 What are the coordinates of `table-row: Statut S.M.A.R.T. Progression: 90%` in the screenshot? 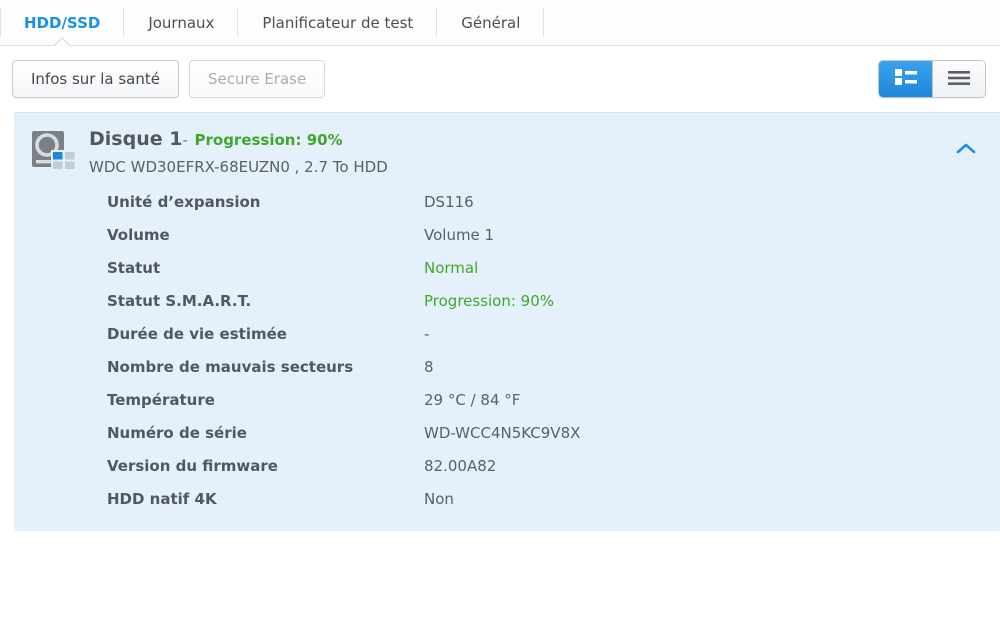 It's located at (507, 308).